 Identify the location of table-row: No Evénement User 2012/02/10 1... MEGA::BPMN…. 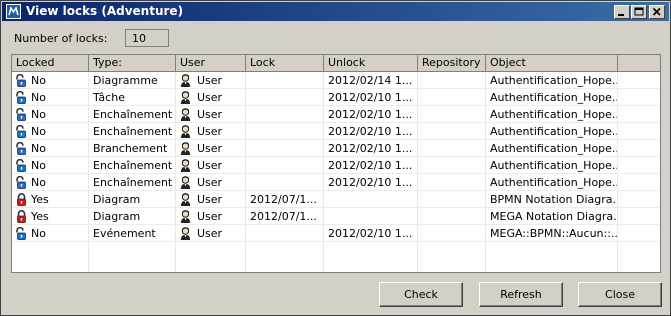
(336, 233).